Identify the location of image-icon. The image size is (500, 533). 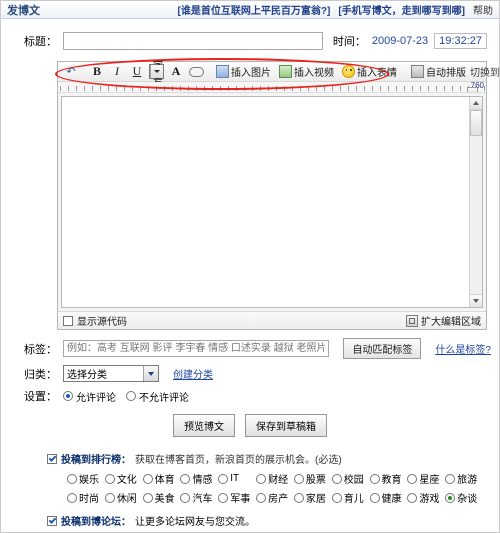
(222, 71).